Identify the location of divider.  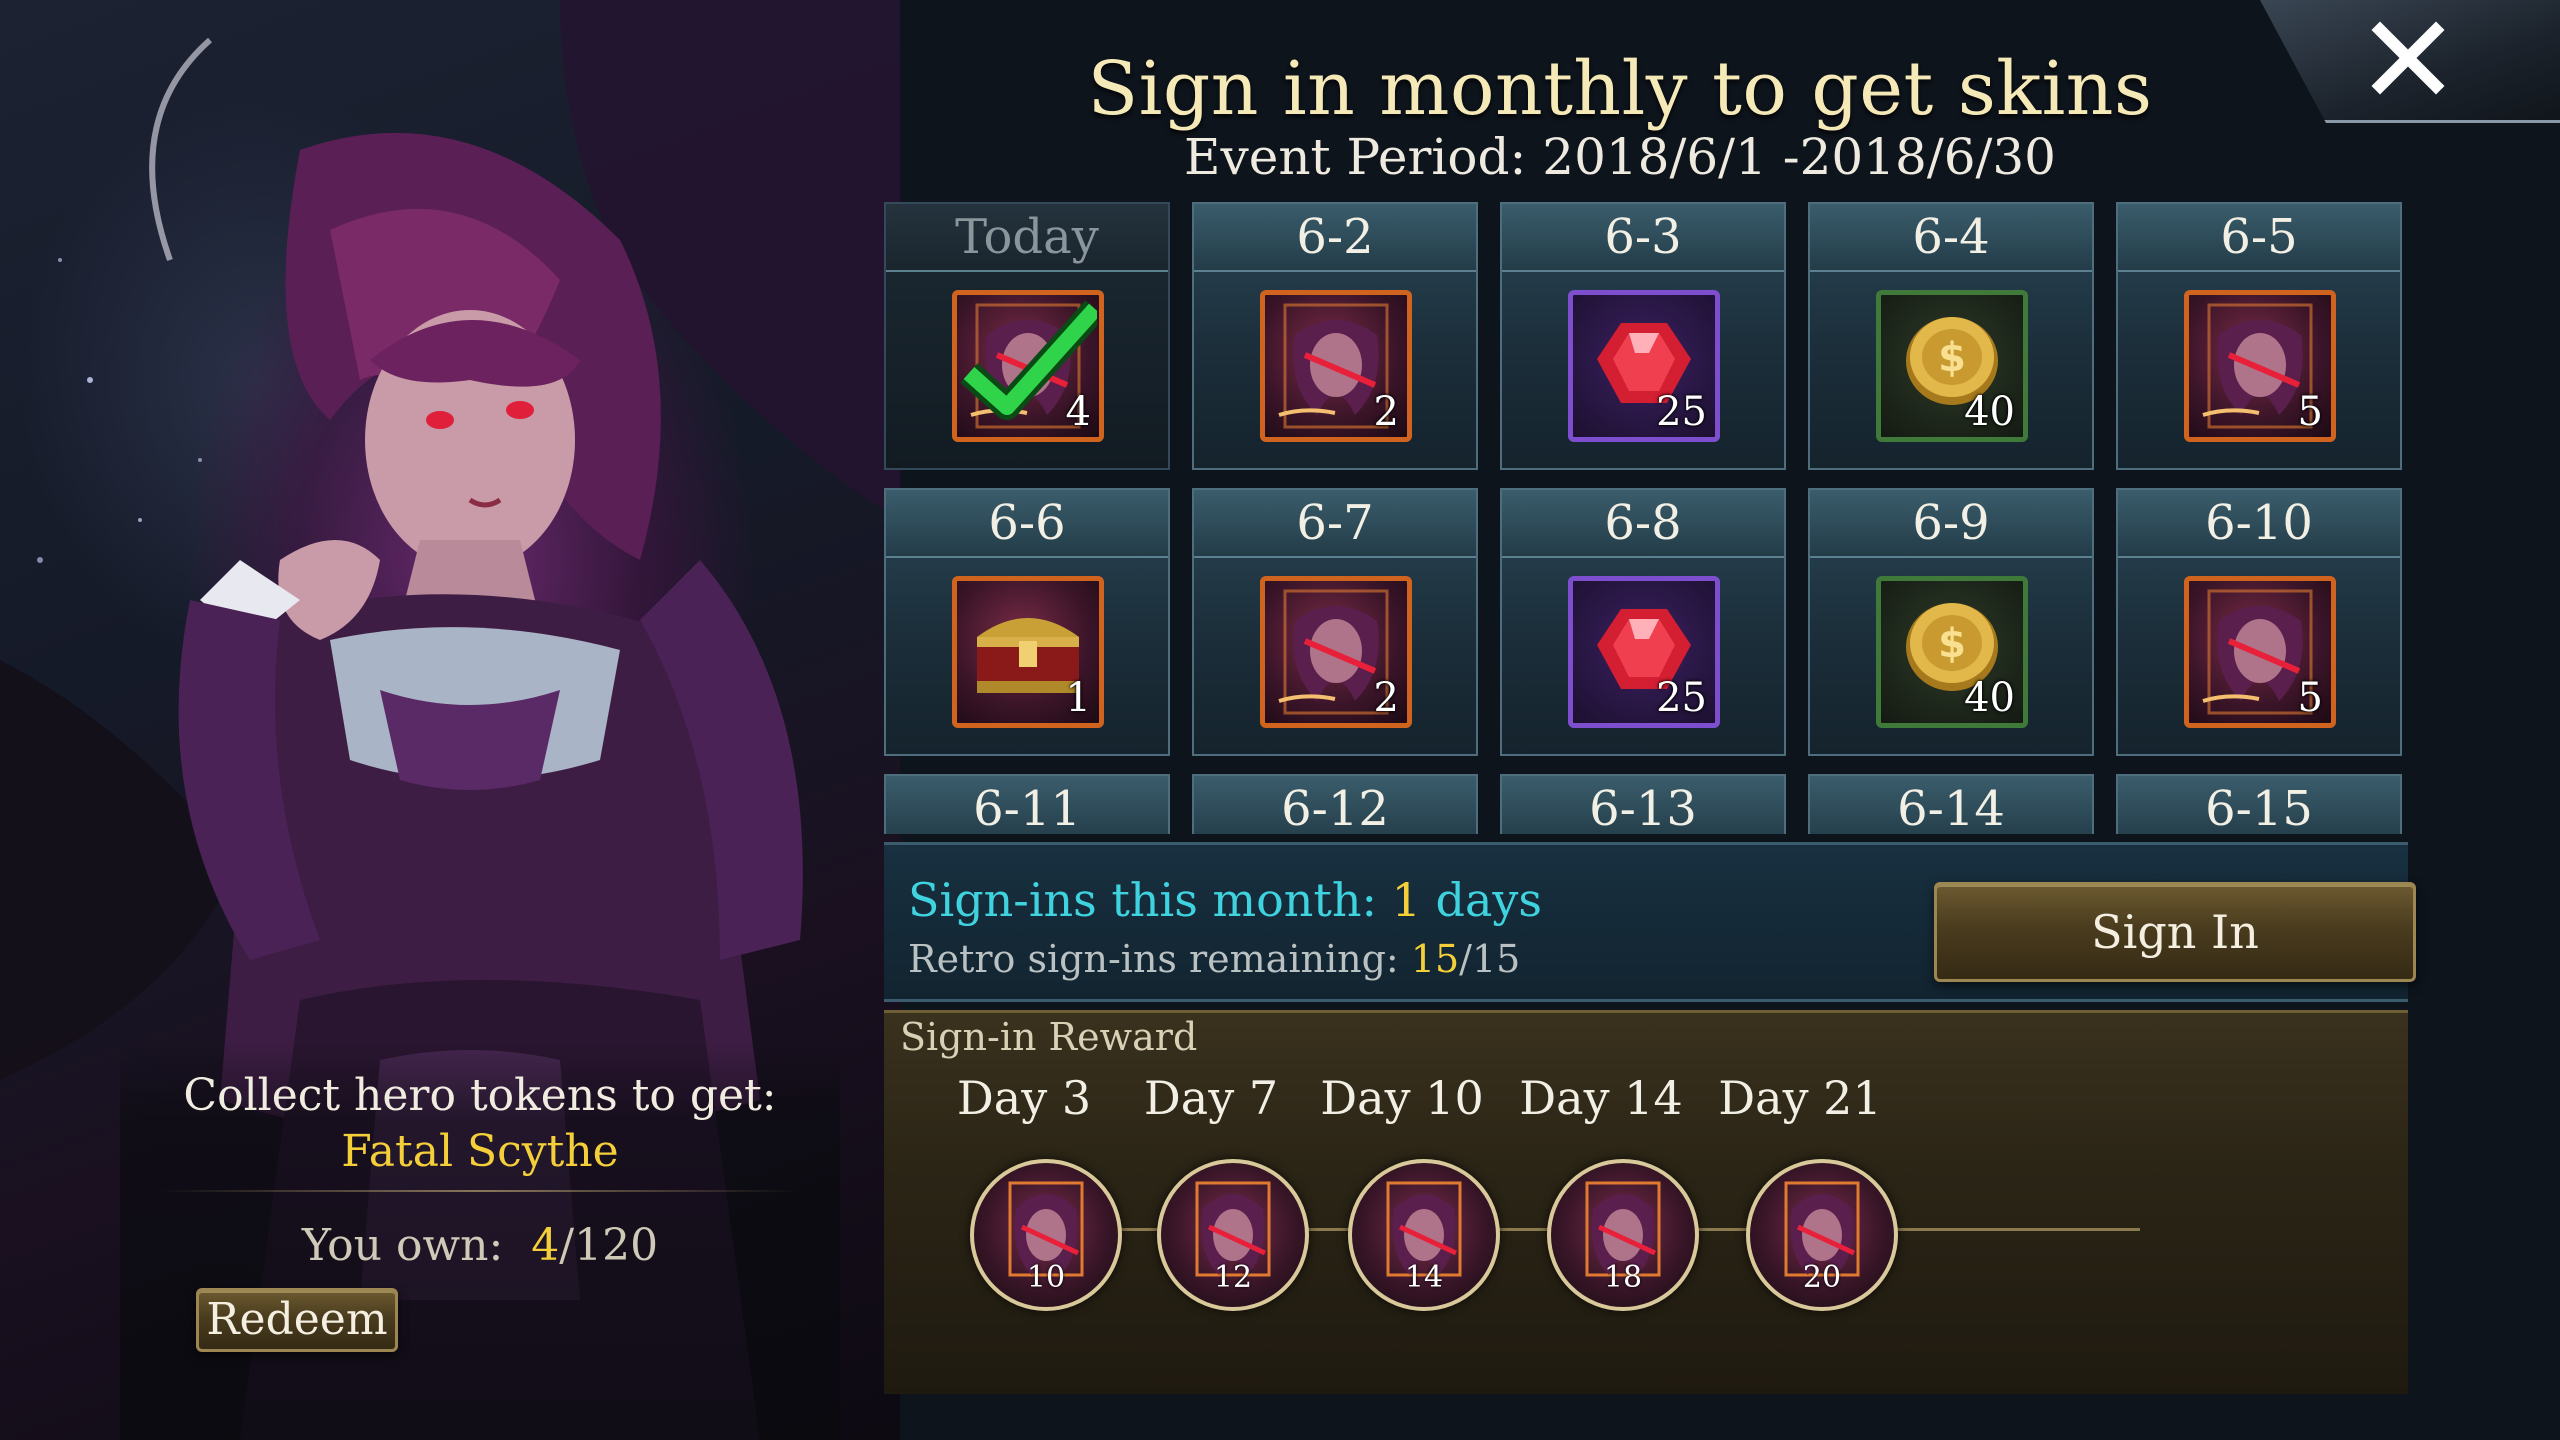
(480, 1191).